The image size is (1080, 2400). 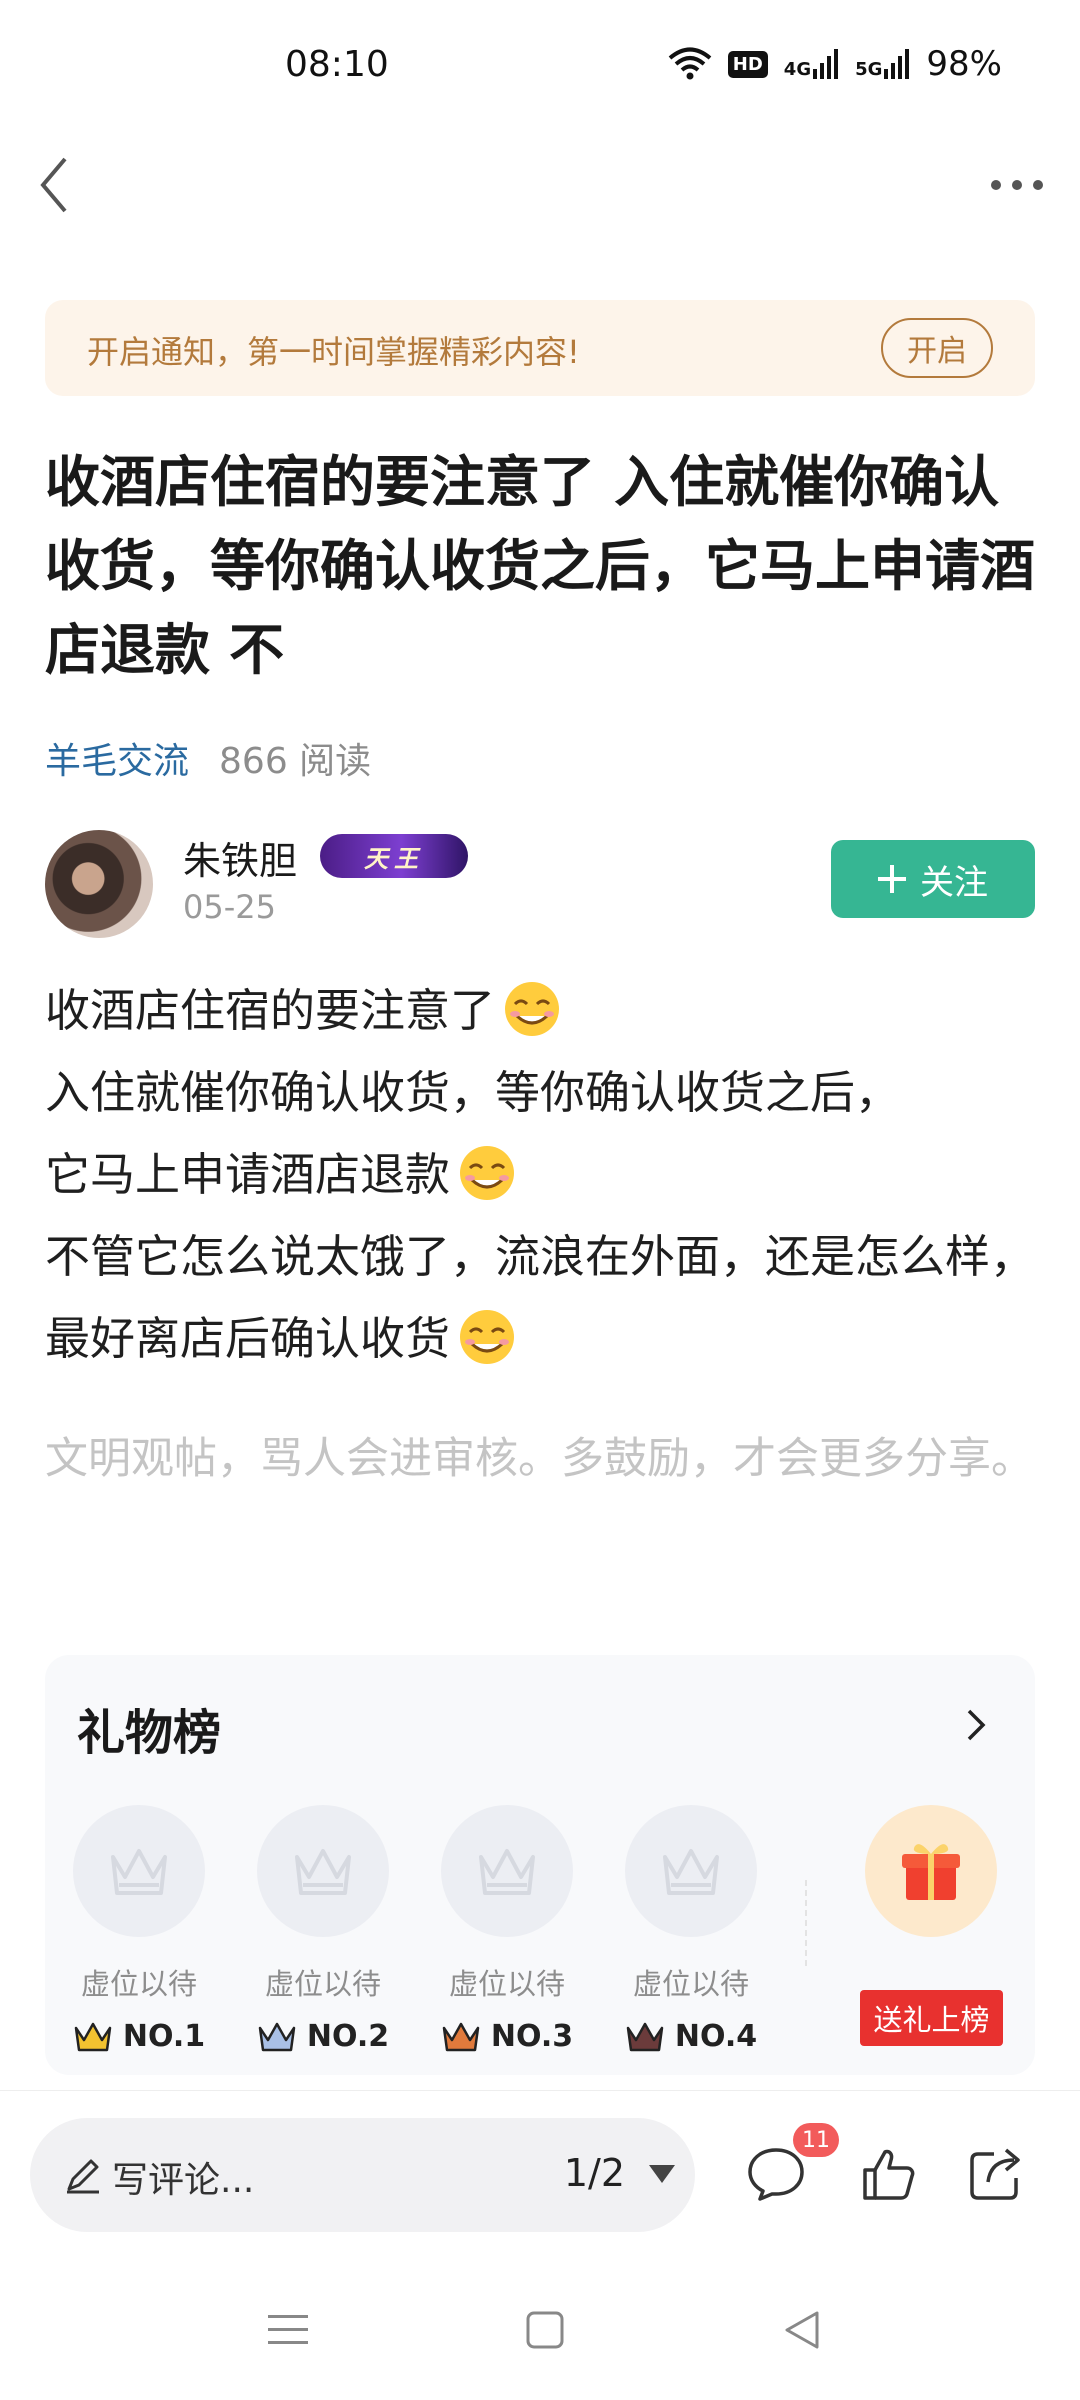 I want to click on gift-slot: 虚位以待 NO.3, so click(x=507, y=1929).